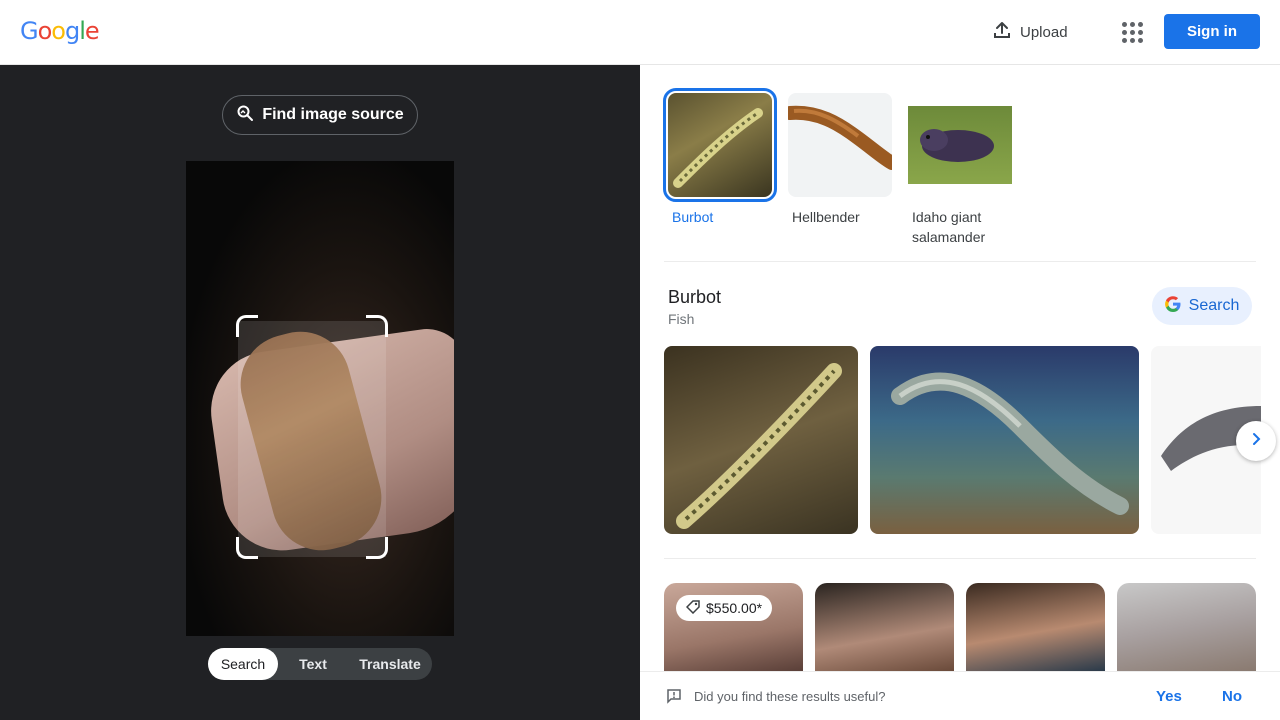 The height and width of the screenshot is (720, 1280). I want to click on gallery-next-button, so click(1256, 441).